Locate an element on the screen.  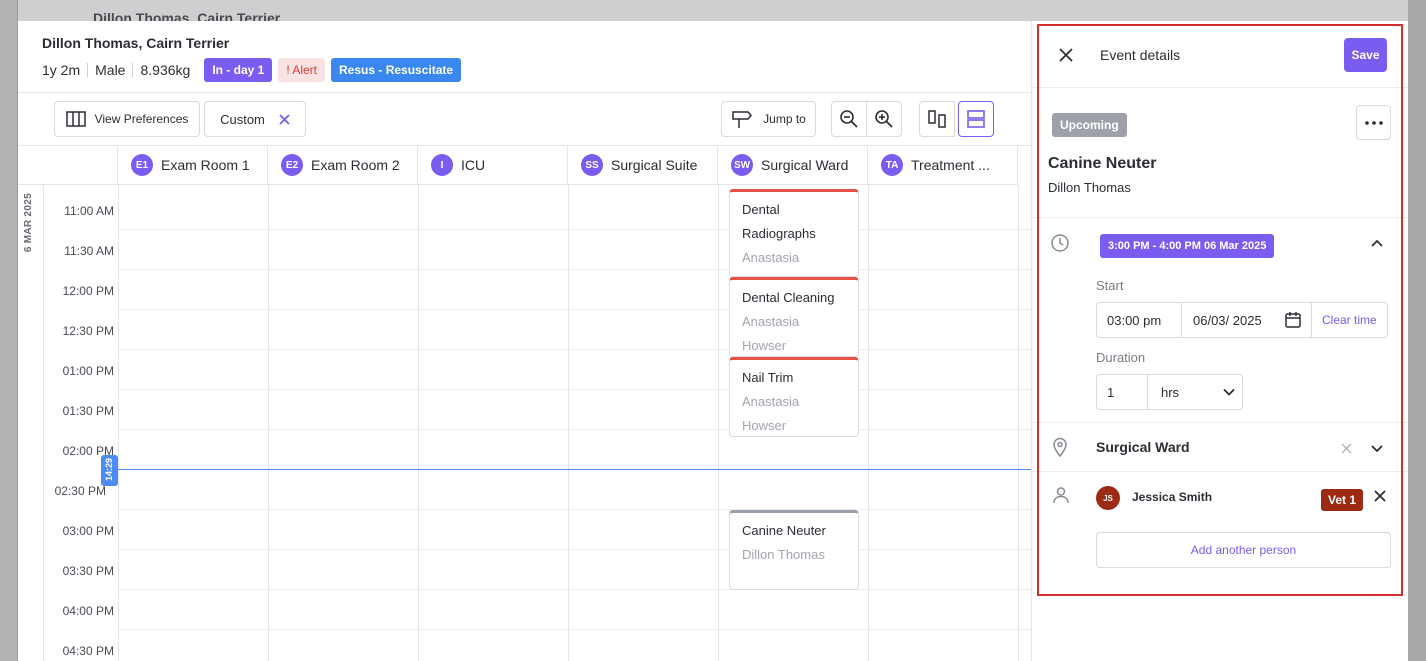
start-time-input: 03:00 pm is located at coordinates (1139, 320).